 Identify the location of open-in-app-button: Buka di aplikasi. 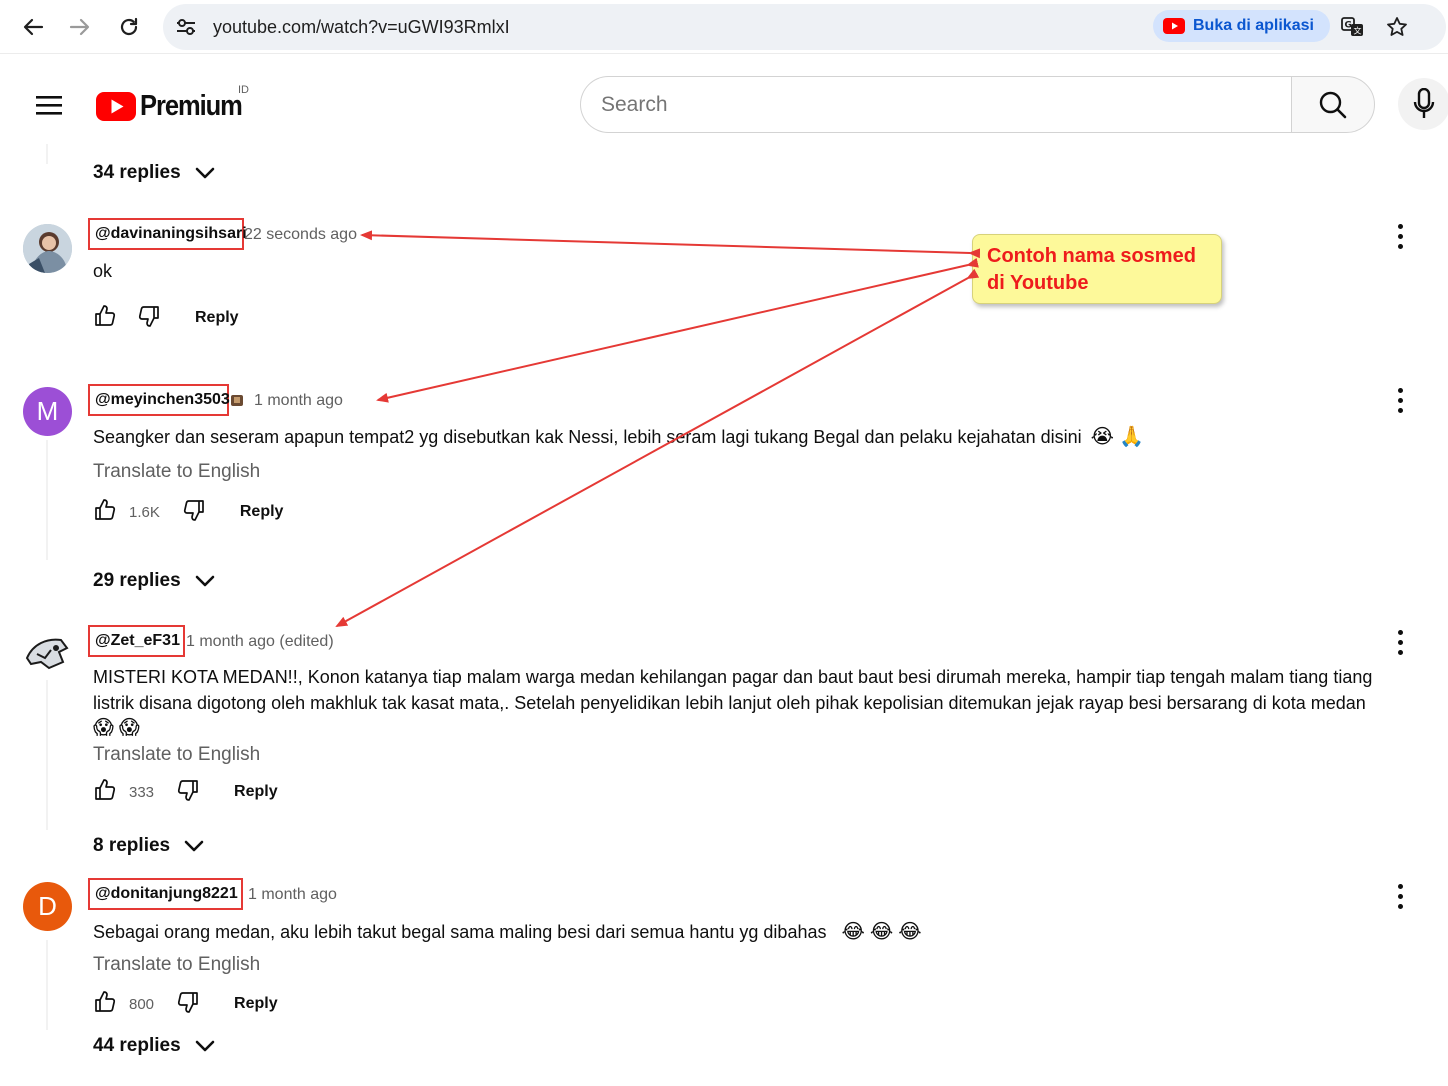
(1241, 26).